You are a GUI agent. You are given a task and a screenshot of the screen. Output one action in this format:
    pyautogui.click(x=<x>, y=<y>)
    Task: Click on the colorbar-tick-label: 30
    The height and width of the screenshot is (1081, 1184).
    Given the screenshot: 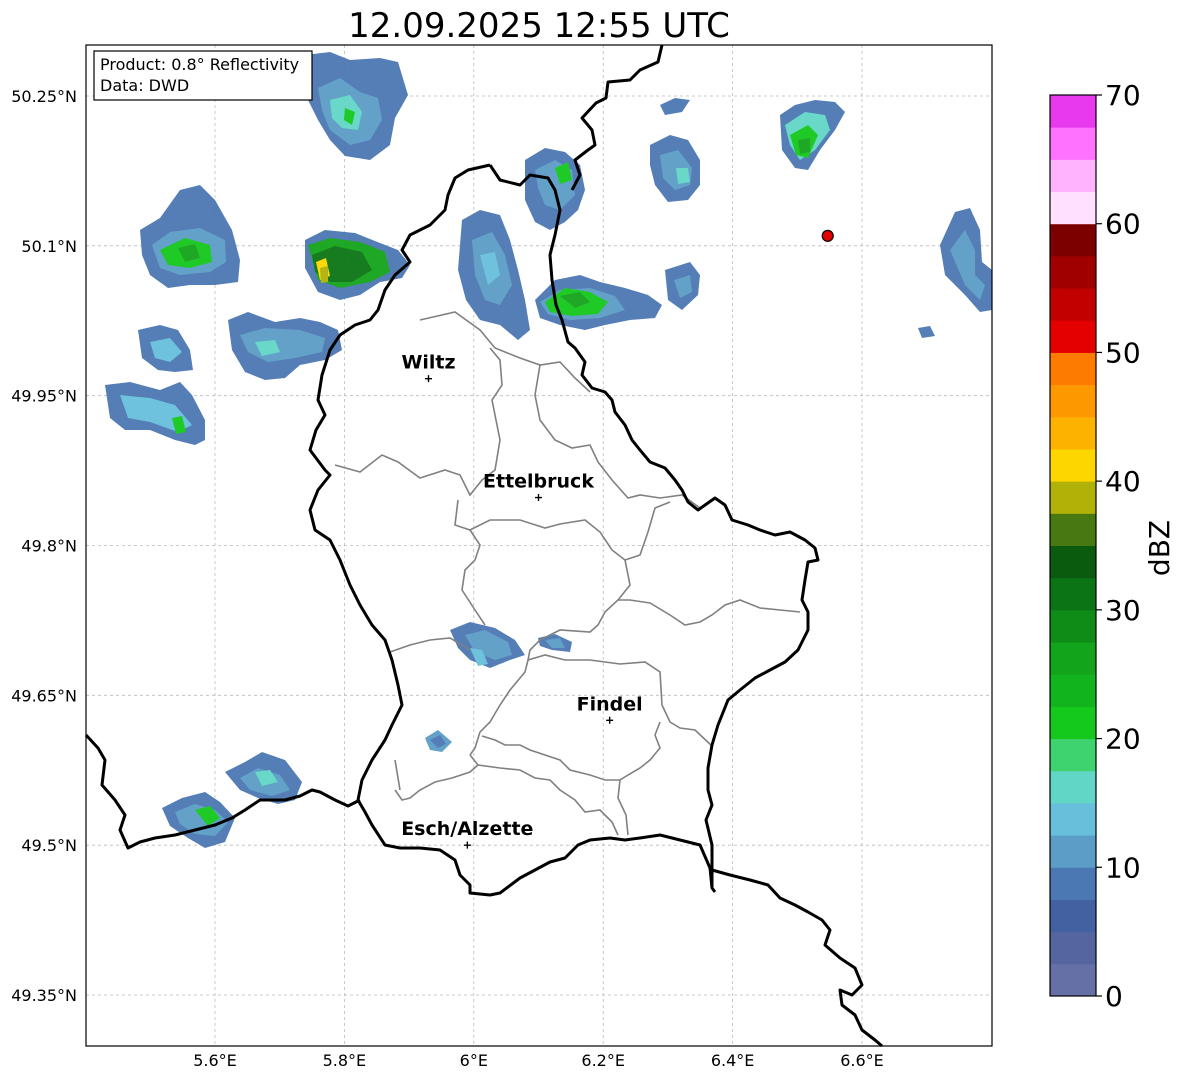 What is the action you would take?
    pyautogui.click(x=1123, y=610)
    